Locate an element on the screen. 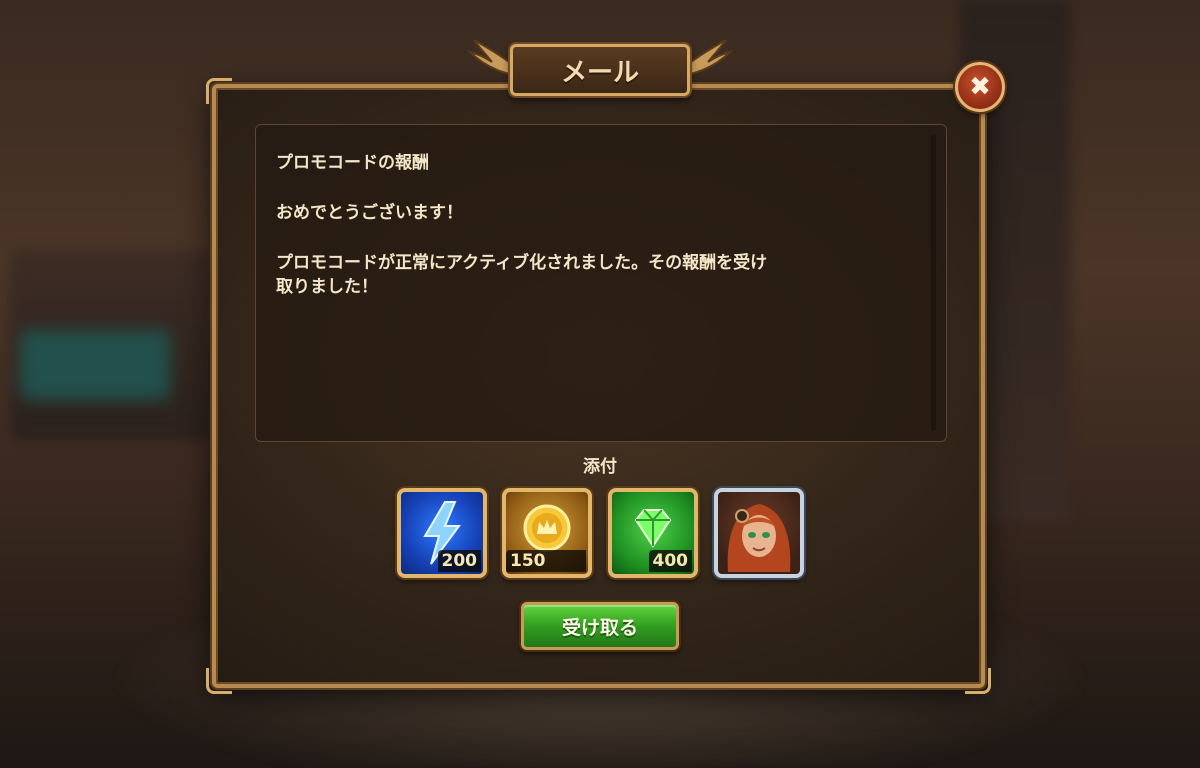 Image resolution: width=1200 pixels, height=768 pixels. attachment-qty: 200 is located at coordinates (459, 561).